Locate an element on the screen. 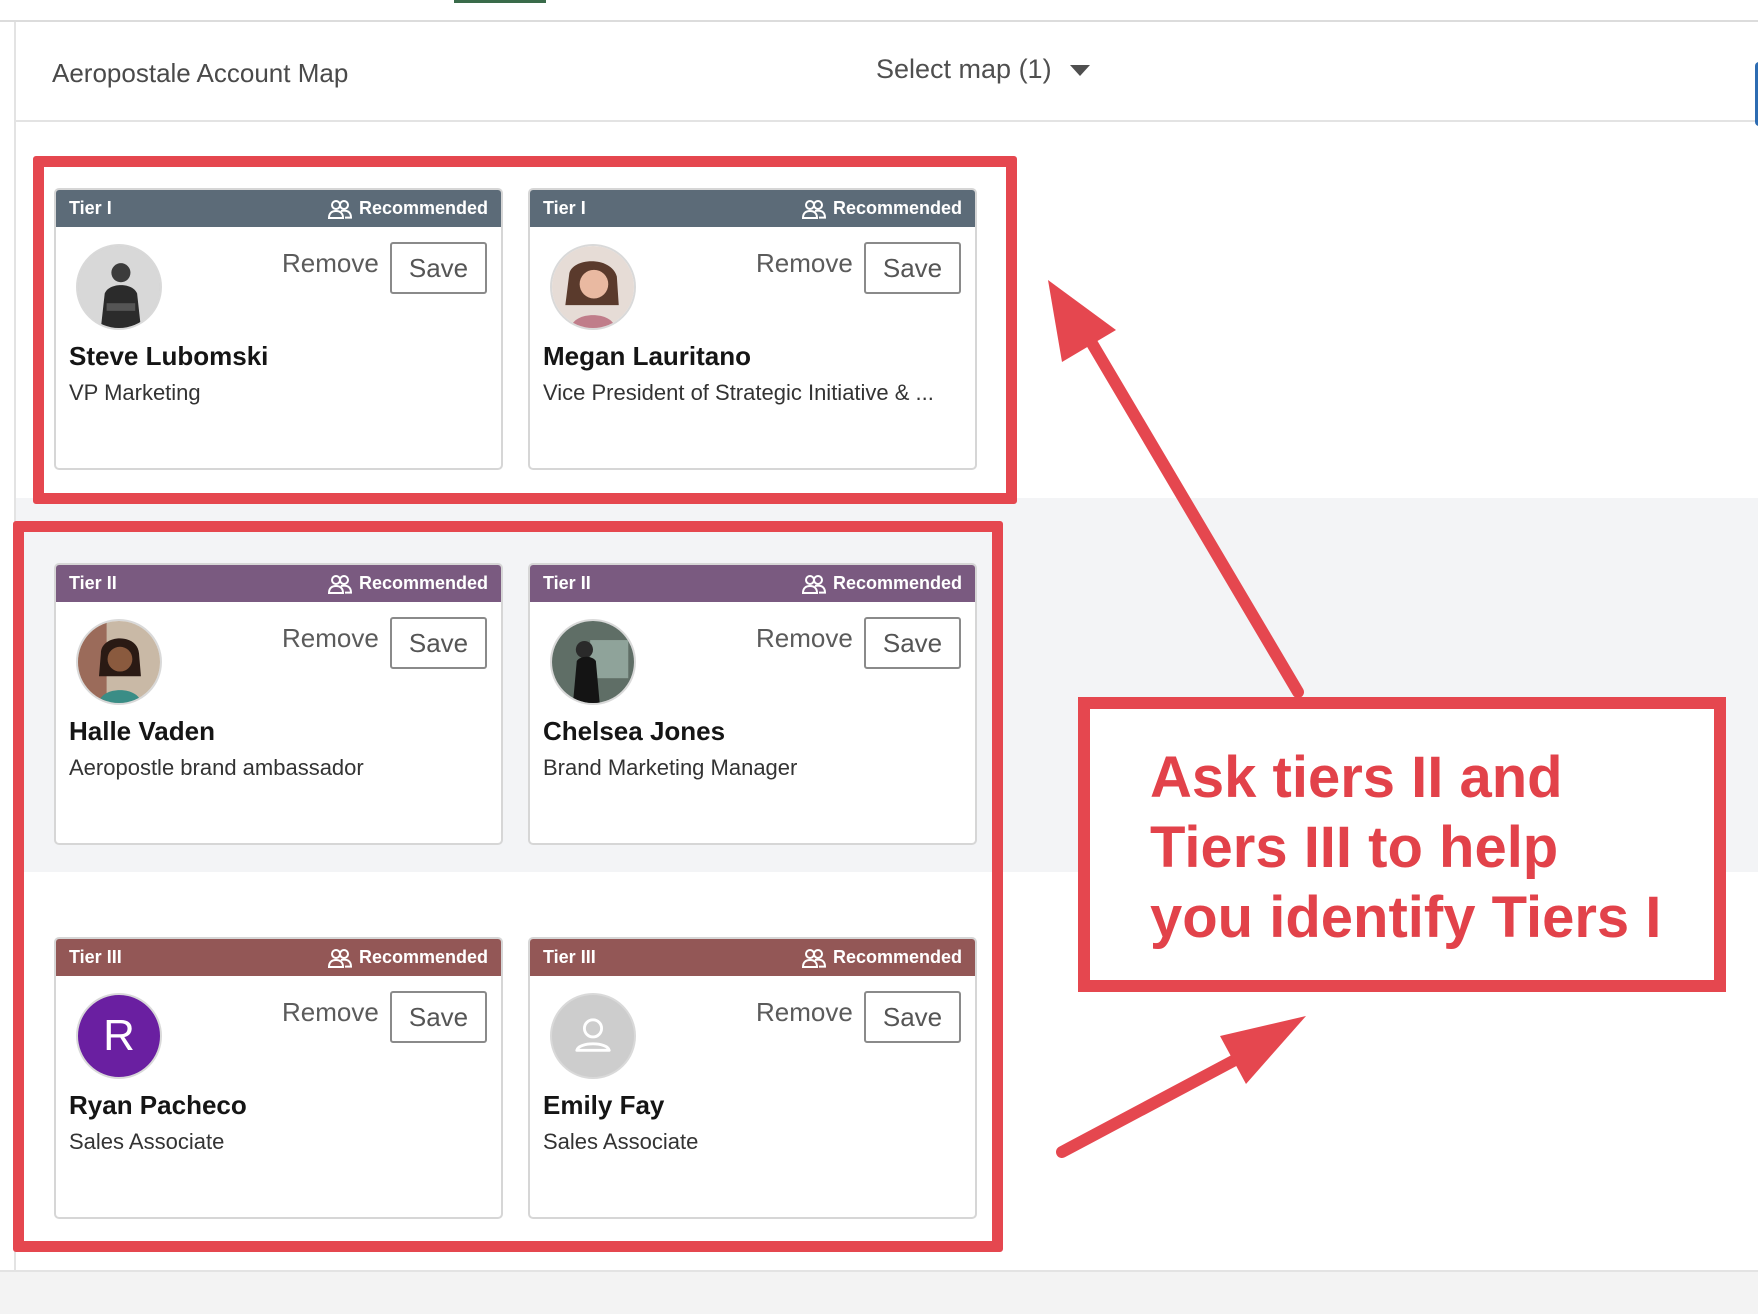 This screenshot has height=1314, width=1758. active-tab-indicator is located at coordinates (500, 1).